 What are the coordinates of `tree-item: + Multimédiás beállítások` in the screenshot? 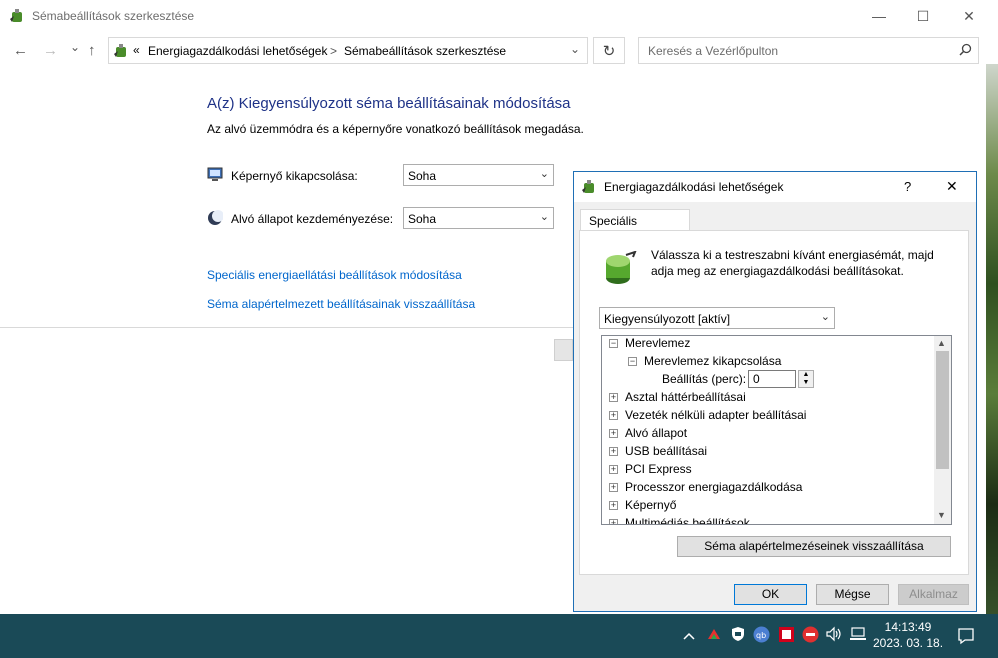 It's located at (679, 519).